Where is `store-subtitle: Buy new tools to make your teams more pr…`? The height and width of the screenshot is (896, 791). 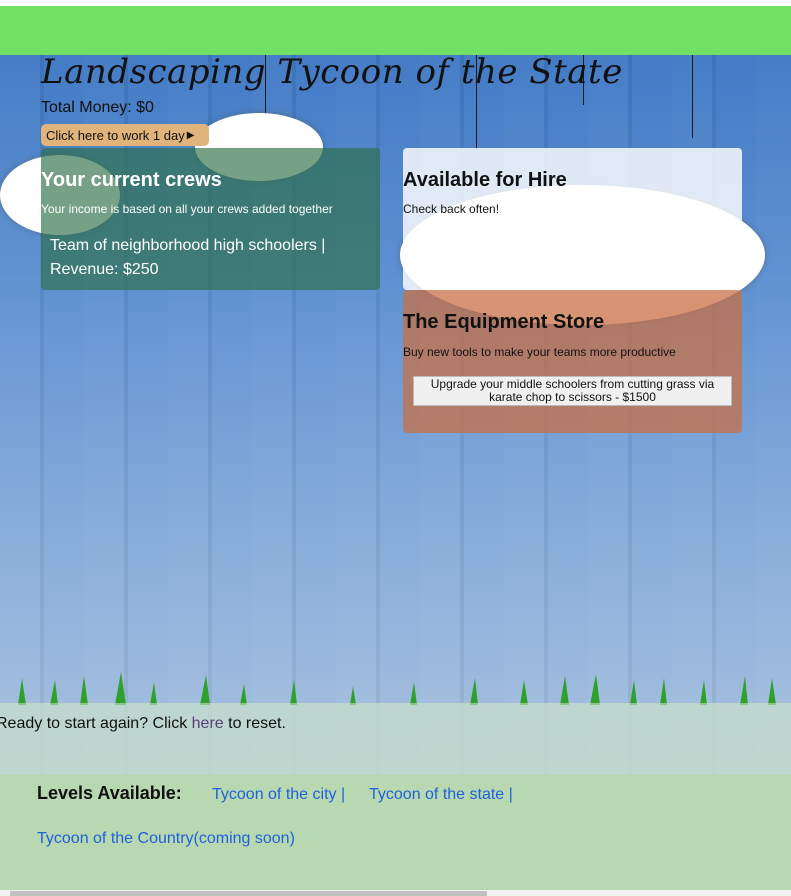
store-subtitle: Buy new tools to make your teams more pr… is located at coordinates (539, 352).